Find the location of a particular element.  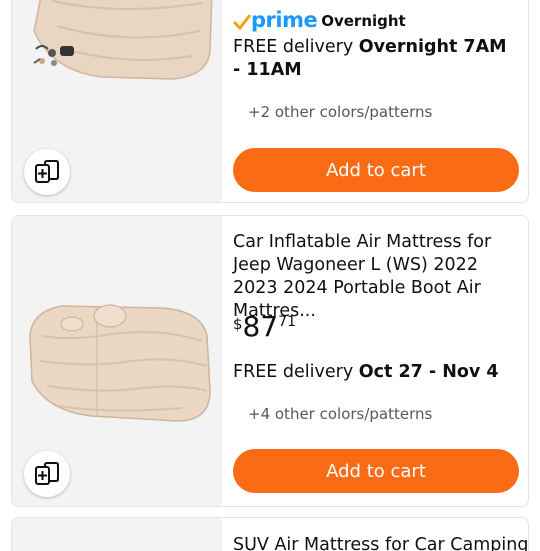

product-title-link: SUV Air Mattress for Car Camping is located at coordinates (380, 542).